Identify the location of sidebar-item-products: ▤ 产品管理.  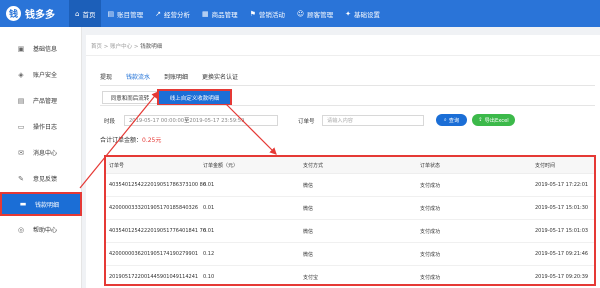
(41, 100).